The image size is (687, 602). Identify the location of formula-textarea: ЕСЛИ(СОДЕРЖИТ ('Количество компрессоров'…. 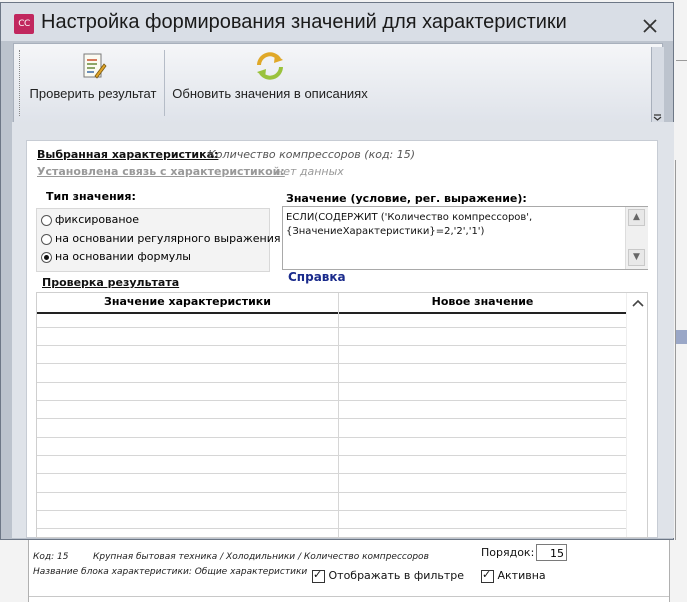
(465, 238).